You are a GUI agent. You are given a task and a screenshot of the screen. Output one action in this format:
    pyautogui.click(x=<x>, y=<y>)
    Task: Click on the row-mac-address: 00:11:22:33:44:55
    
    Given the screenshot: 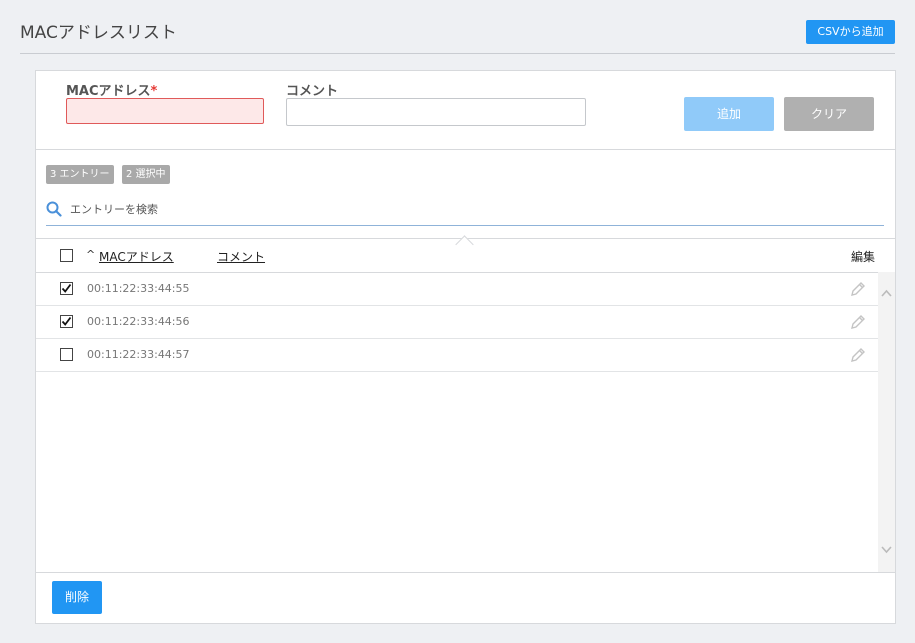 What is the action you would take?
    pyautogui.click(x=138, y=288)
    